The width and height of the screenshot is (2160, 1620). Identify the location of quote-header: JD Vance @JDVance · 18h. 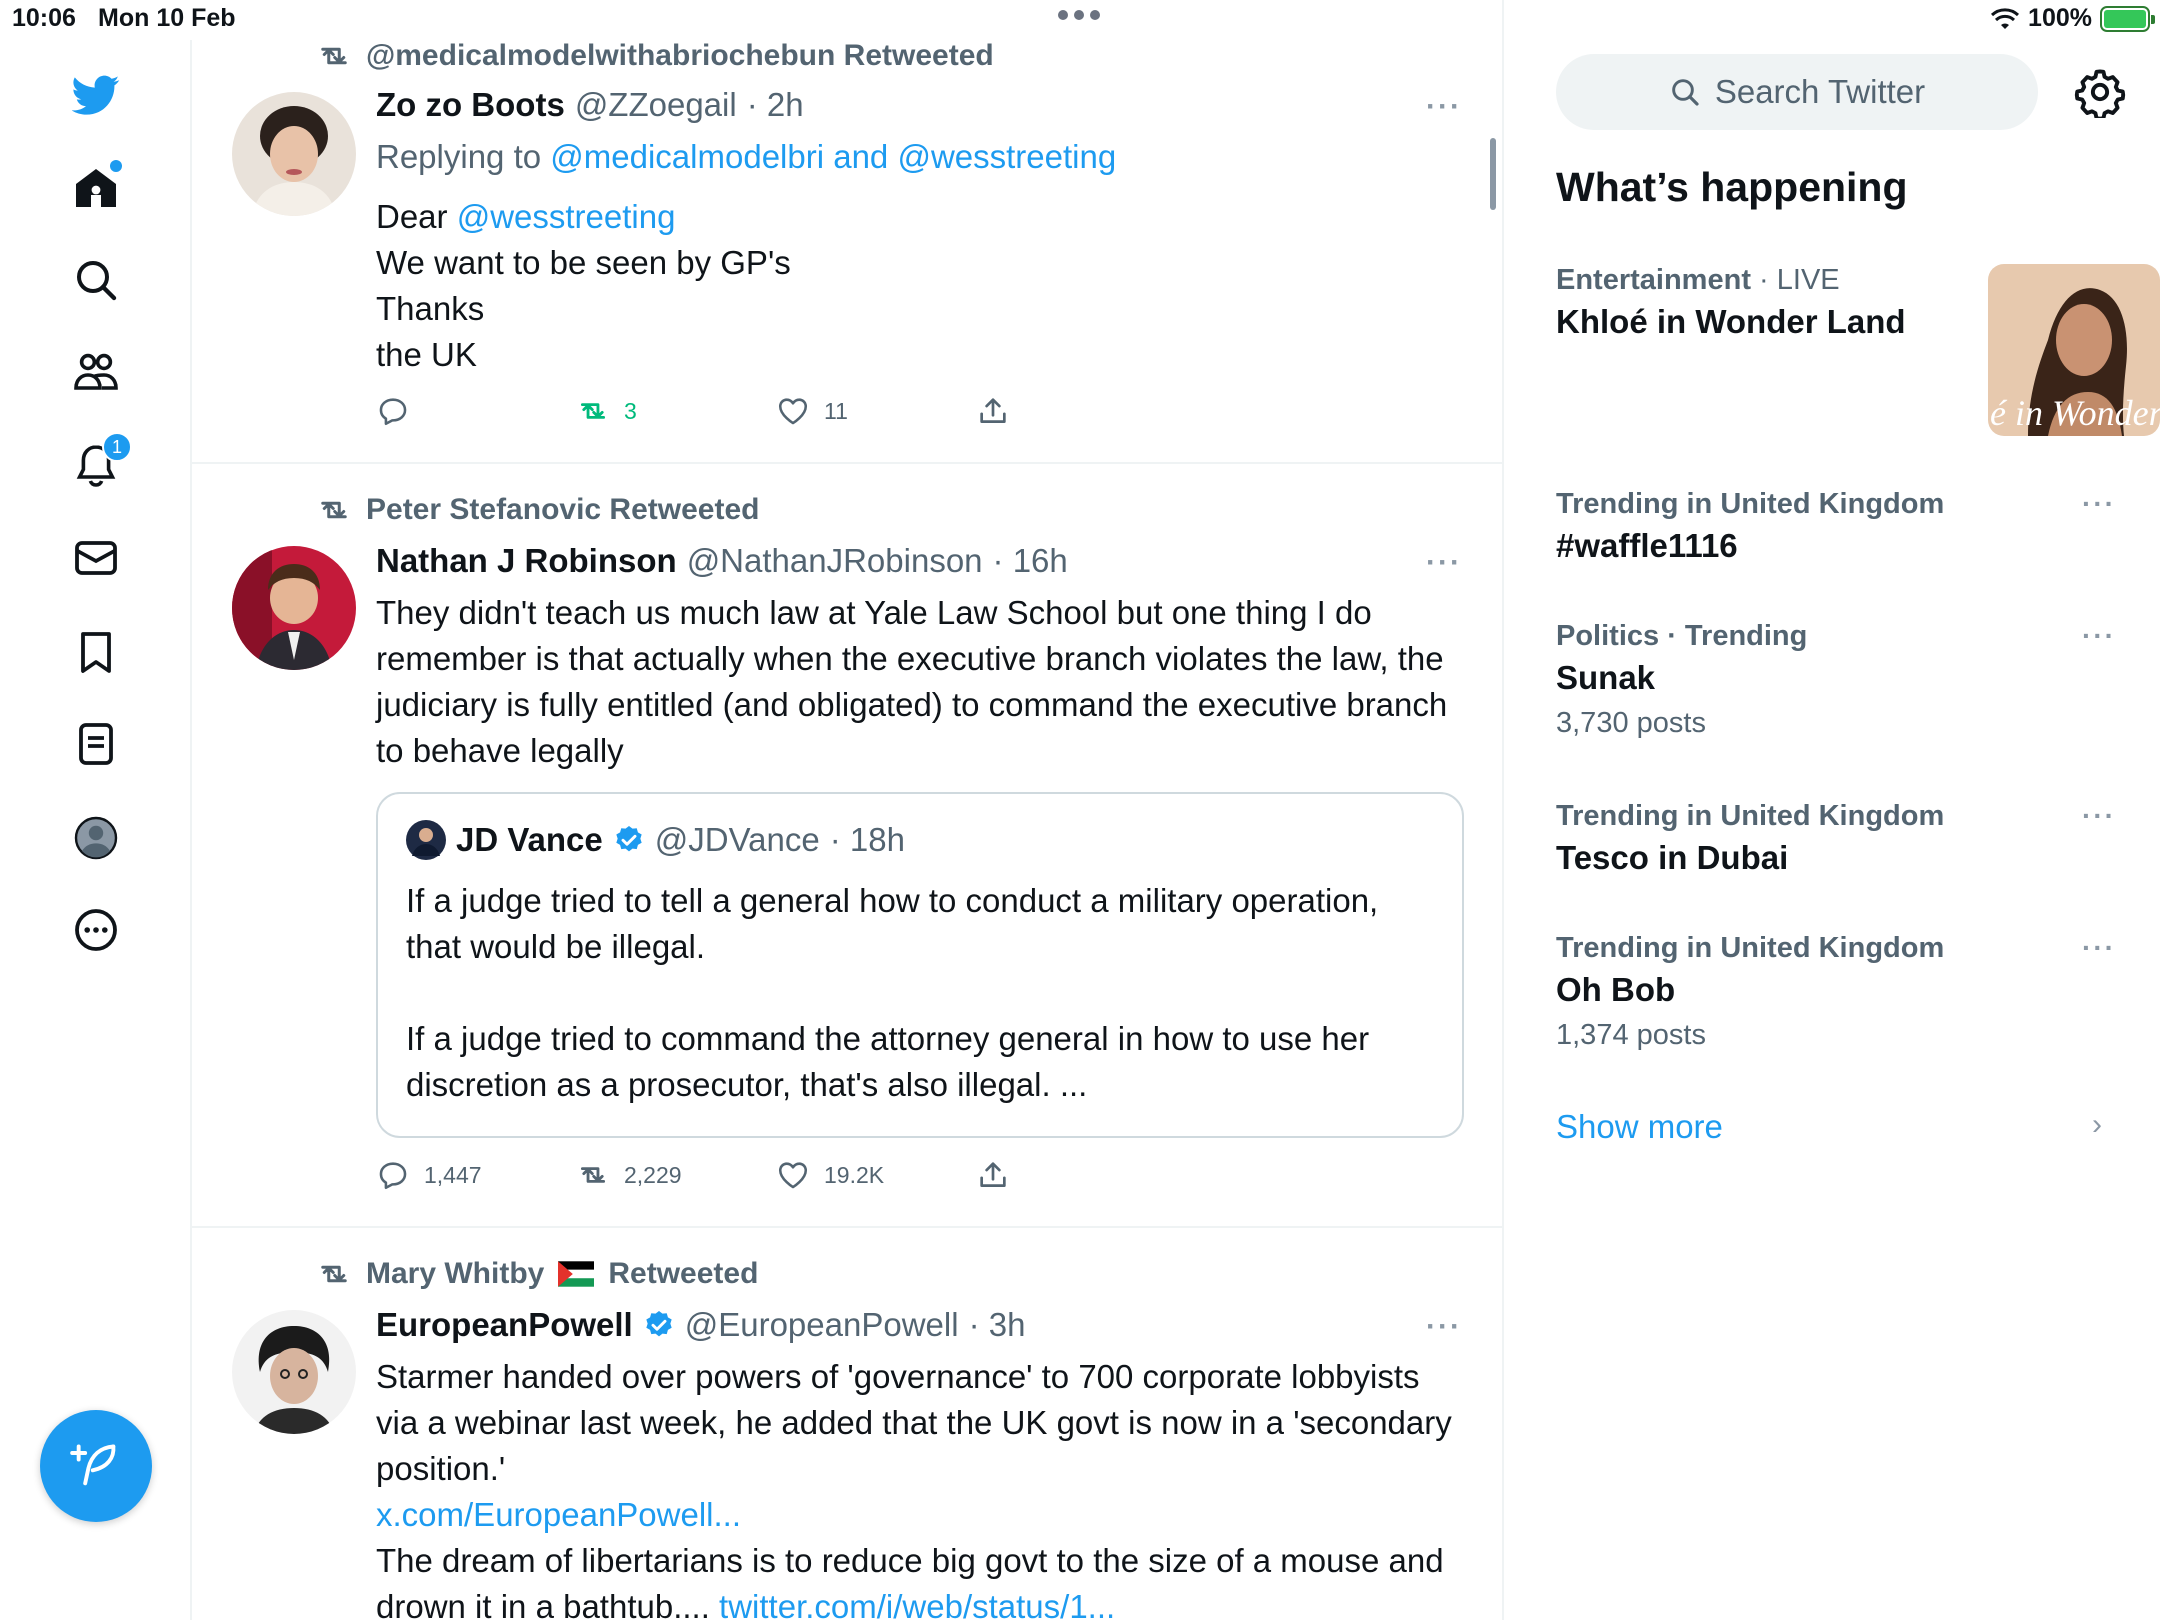
(655, 840).